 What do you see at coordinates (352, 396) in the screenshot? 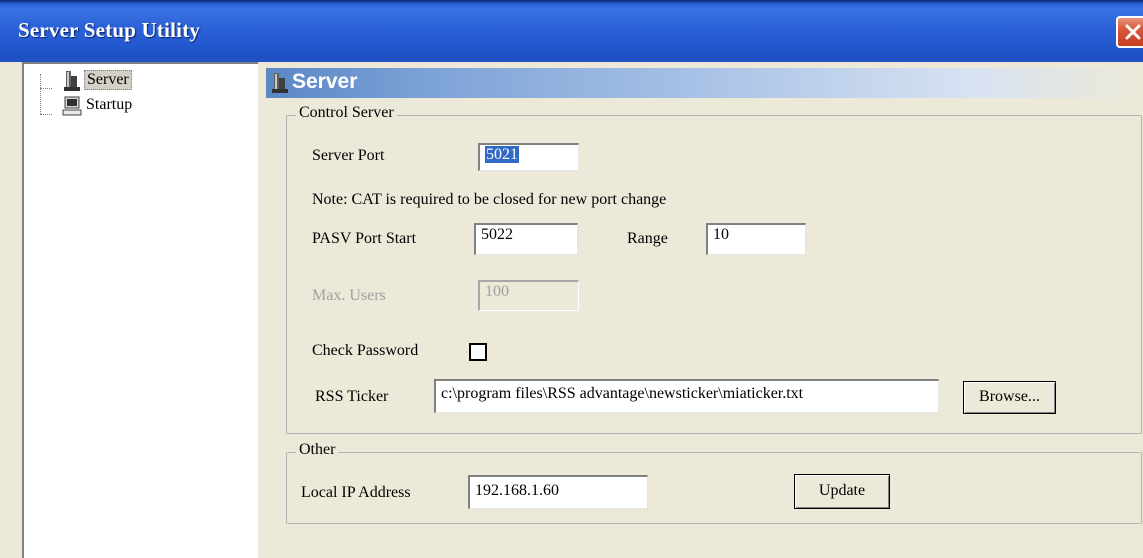
I see `rss-ticker-label: RSS Ticker` at bounding box center [352, 396].